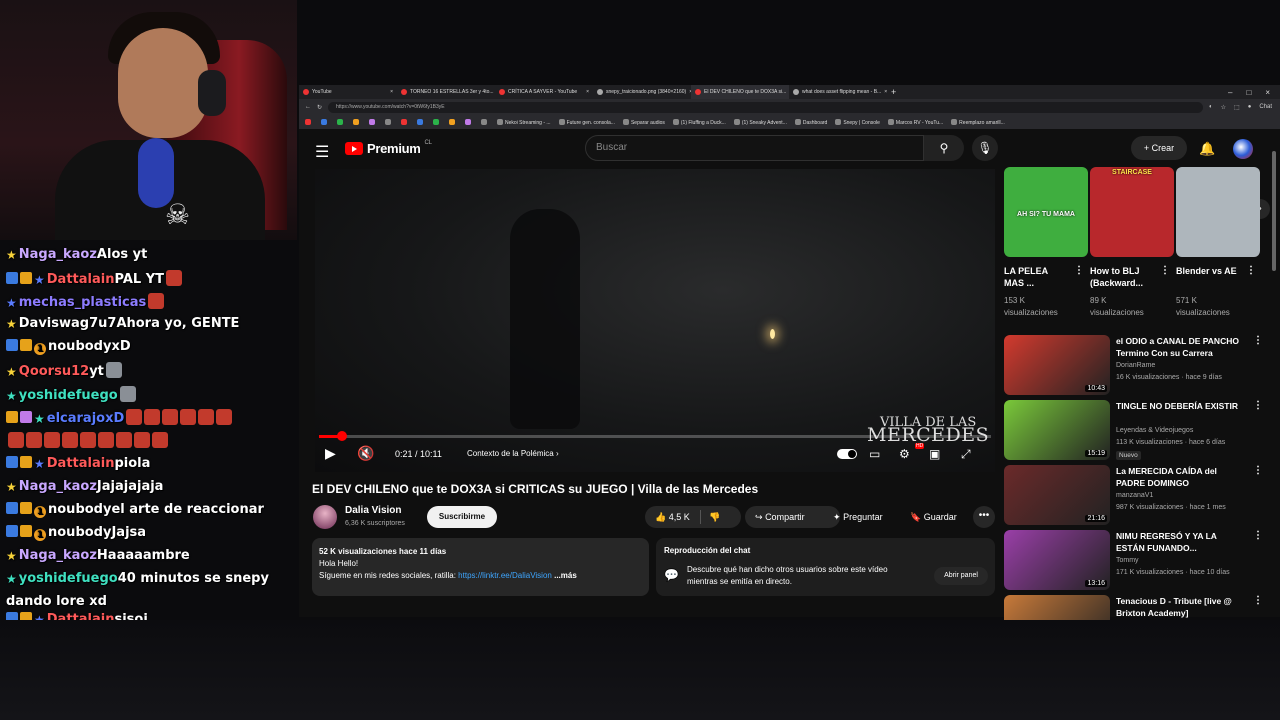 The image size is (1280, 720). I want to click on video-thumbnail: 21:16, so click(1057, 495).